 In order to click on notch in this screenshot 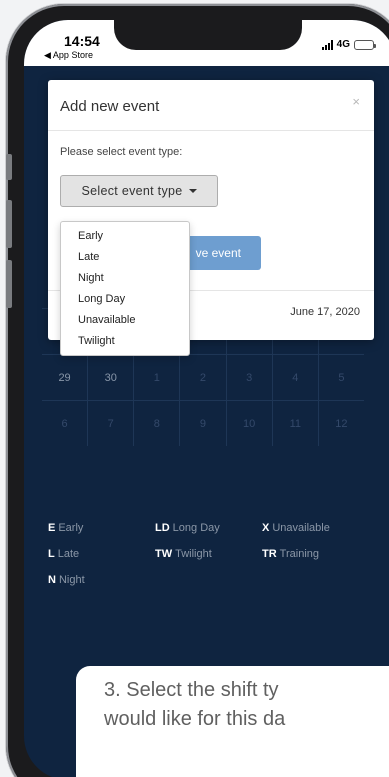, I will do `click(208, 35)`.